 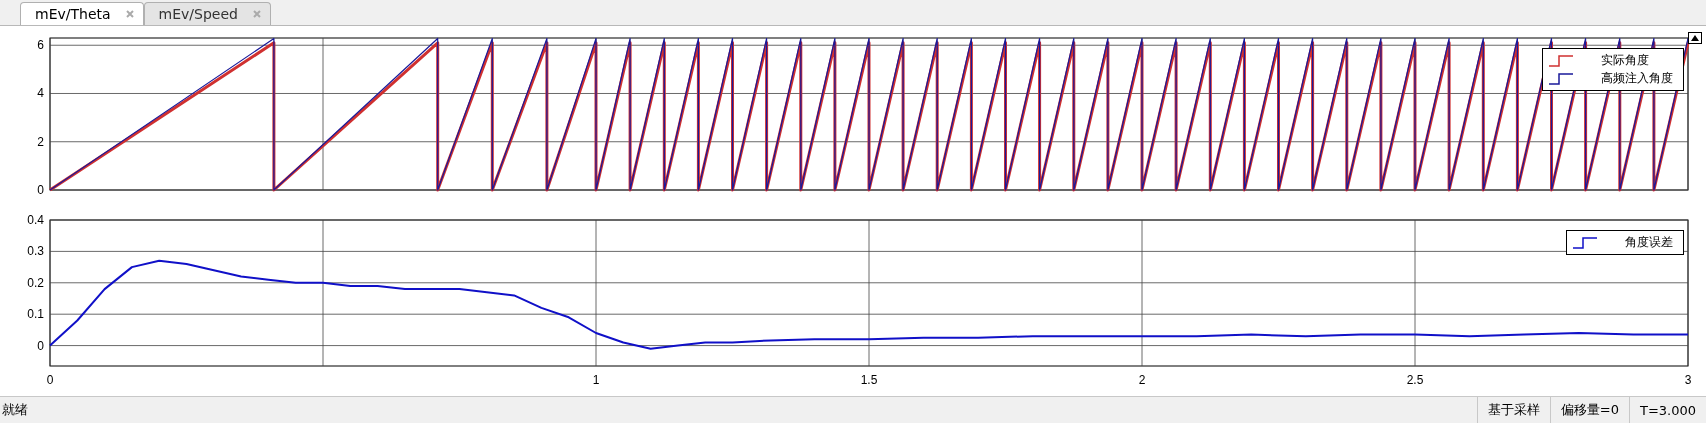 I want to click on x-tick-label: 1.5, so click(x=869, y=380).